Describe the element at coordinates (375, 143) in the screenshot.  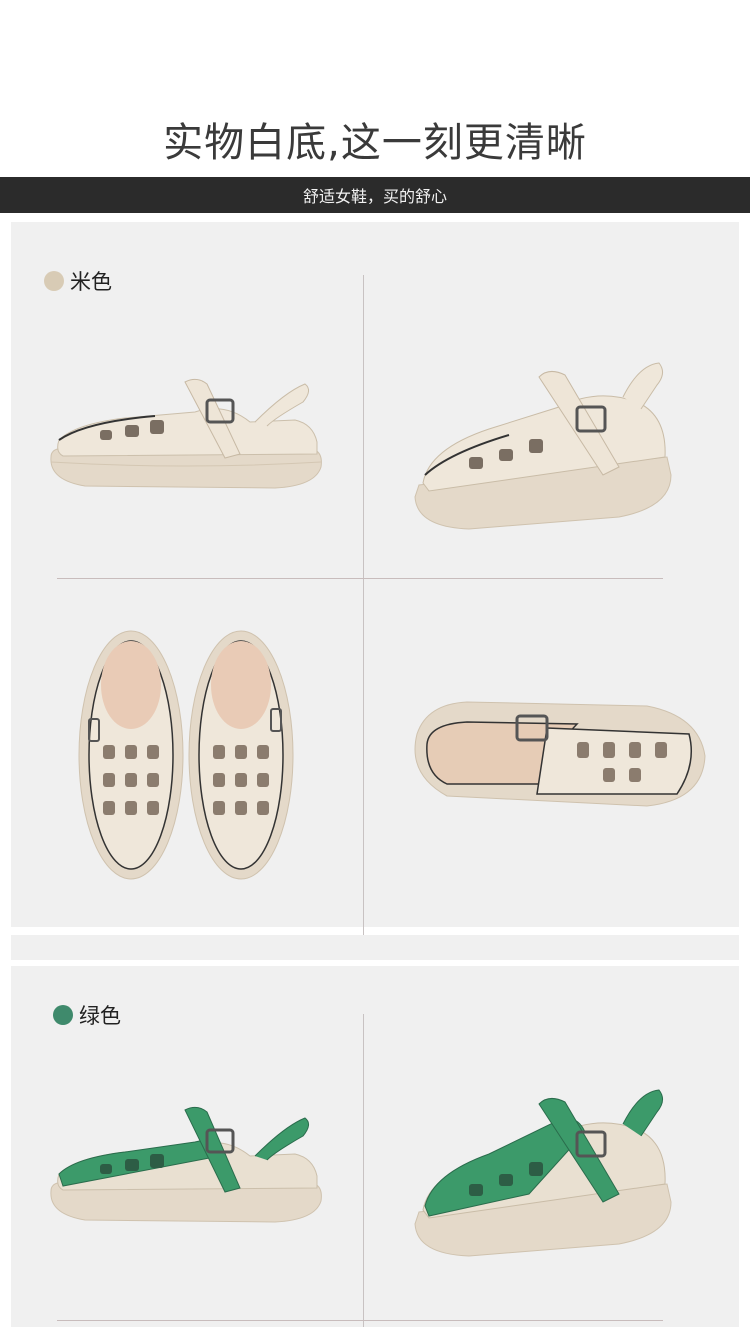
I see `page-title: 实物白底,这一刻更清晰` at that location.